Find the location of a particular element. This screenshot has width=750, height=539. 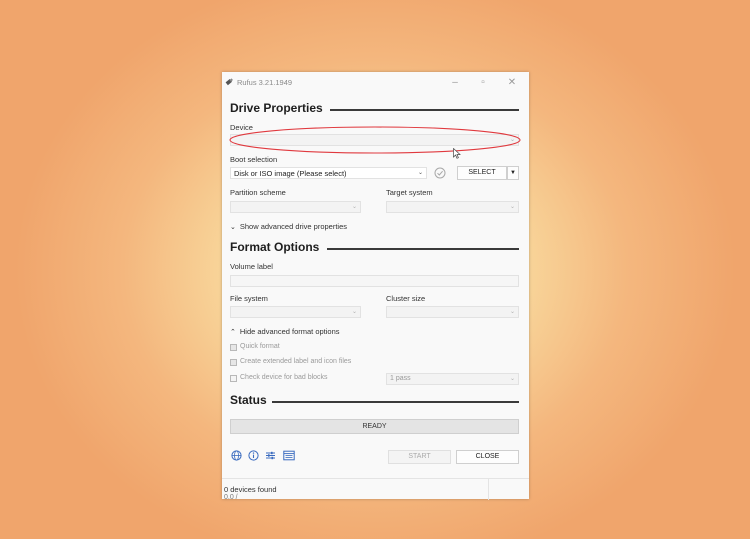

advanced-drive-toggle: ⌄ Show advanced drive properties is located at coordinates (288, 226).